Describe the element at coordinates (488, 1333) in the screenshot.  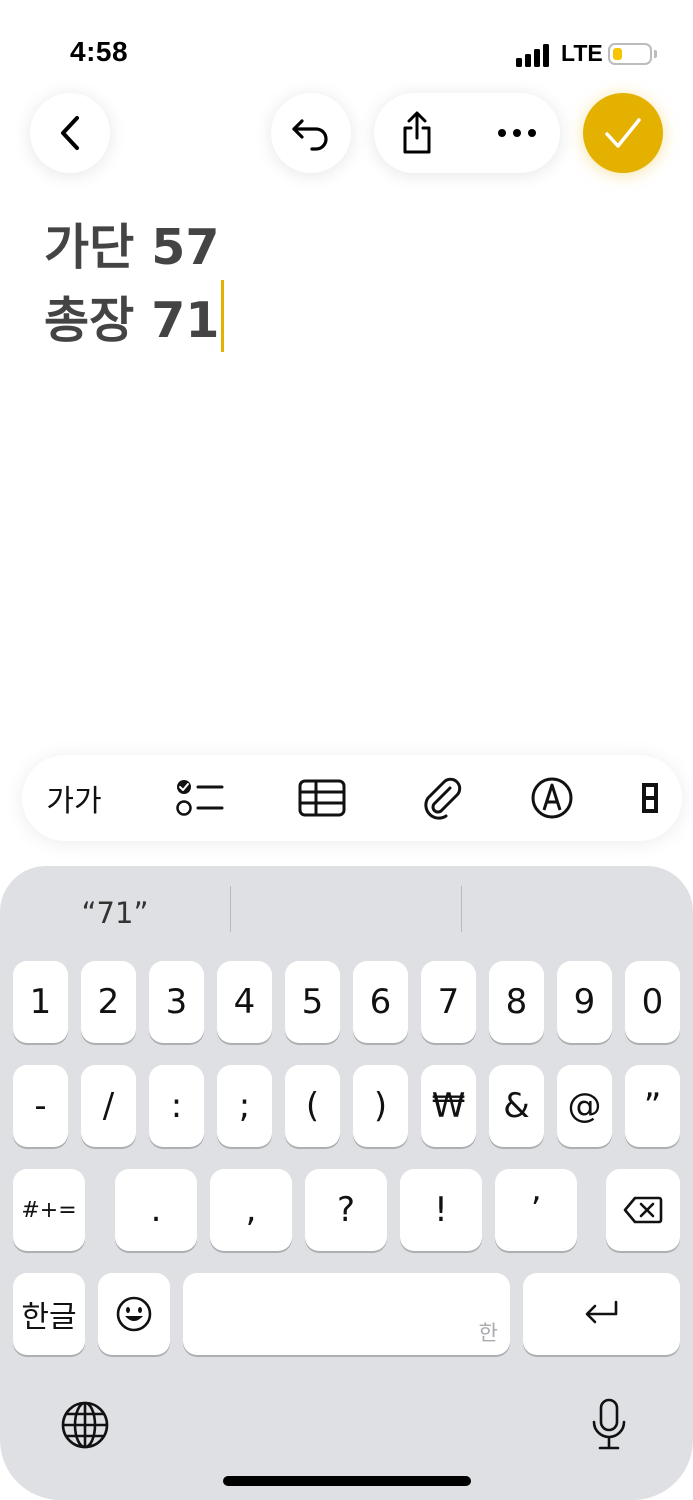
I see `space-key-hint: 한` at that location.